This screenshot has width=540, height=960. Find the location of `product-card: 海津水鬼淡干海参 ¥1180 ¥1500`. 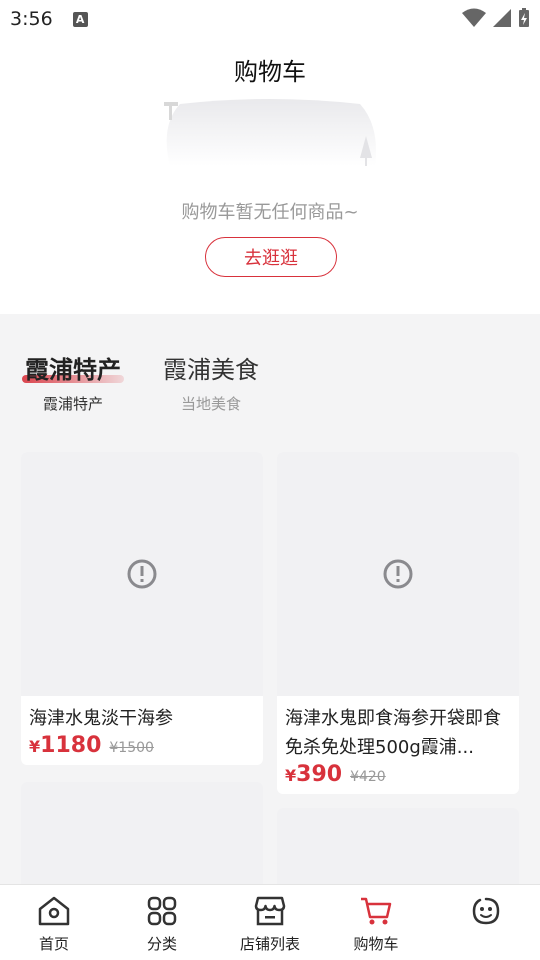

product-card: 海津水鬼淡干海参 ¥1180 ¥1500 is located at coordinates (142, 608).